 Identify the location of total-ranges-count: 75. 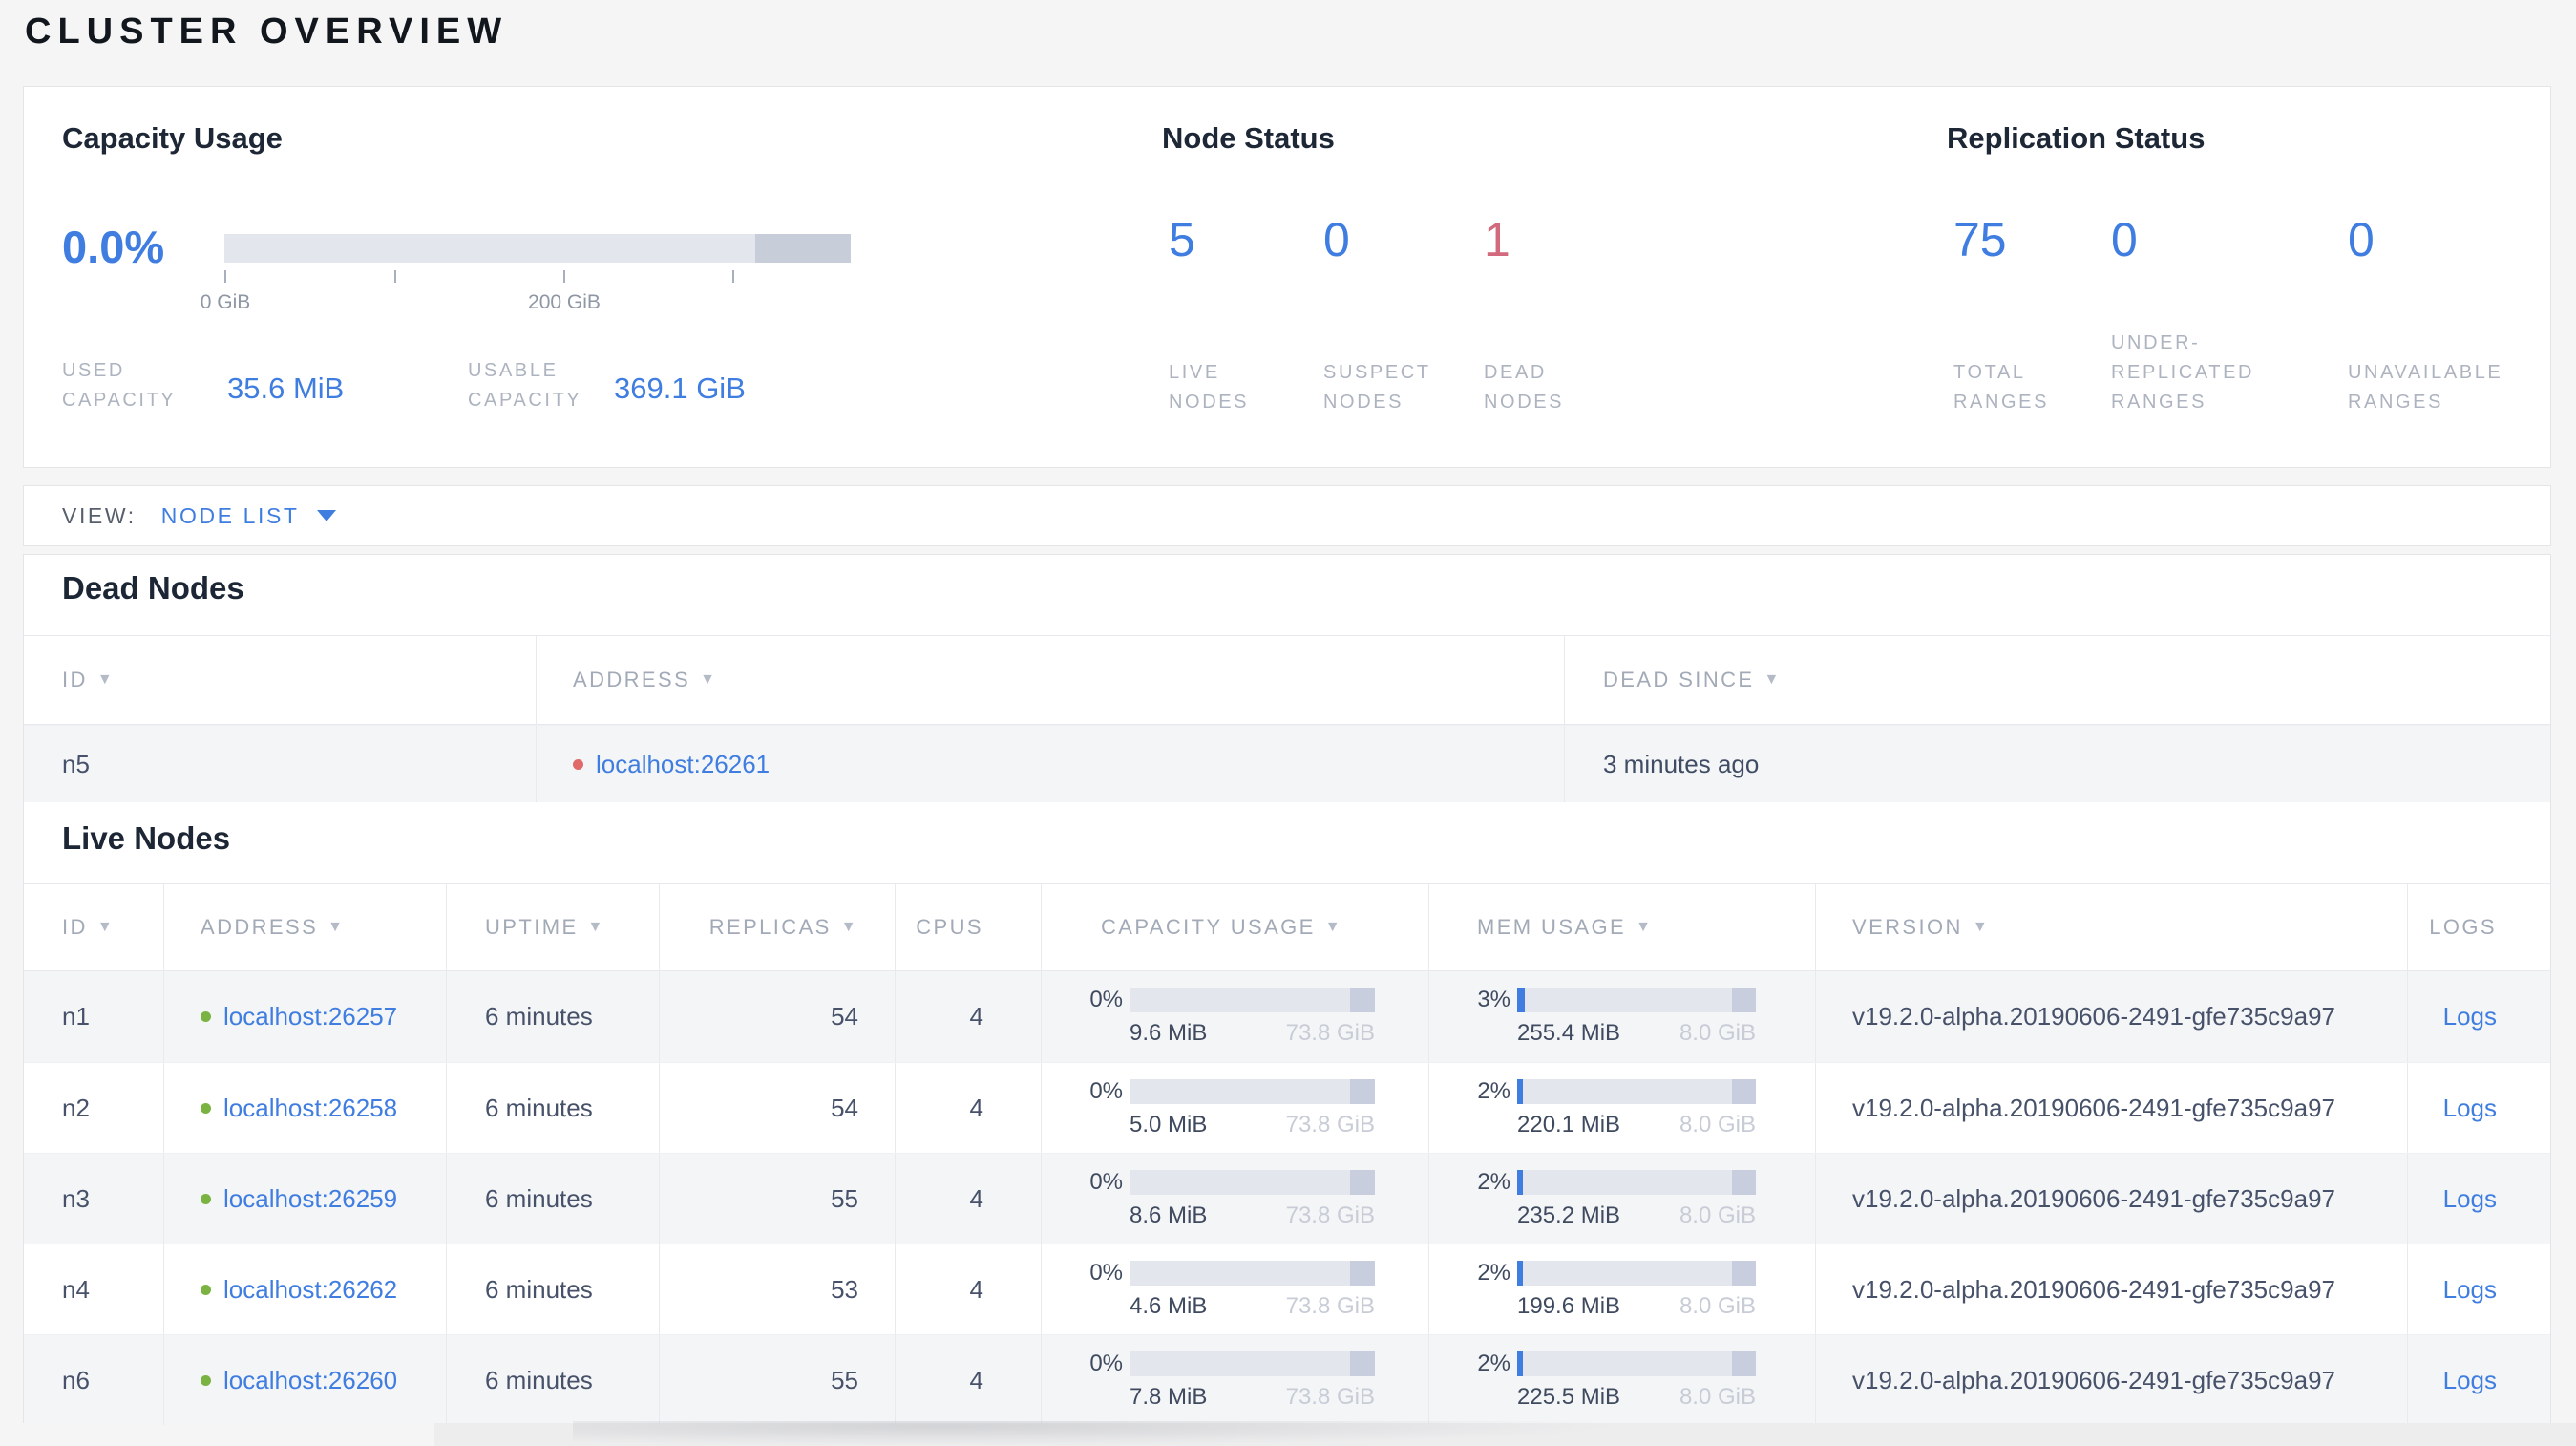
(1980, 239).